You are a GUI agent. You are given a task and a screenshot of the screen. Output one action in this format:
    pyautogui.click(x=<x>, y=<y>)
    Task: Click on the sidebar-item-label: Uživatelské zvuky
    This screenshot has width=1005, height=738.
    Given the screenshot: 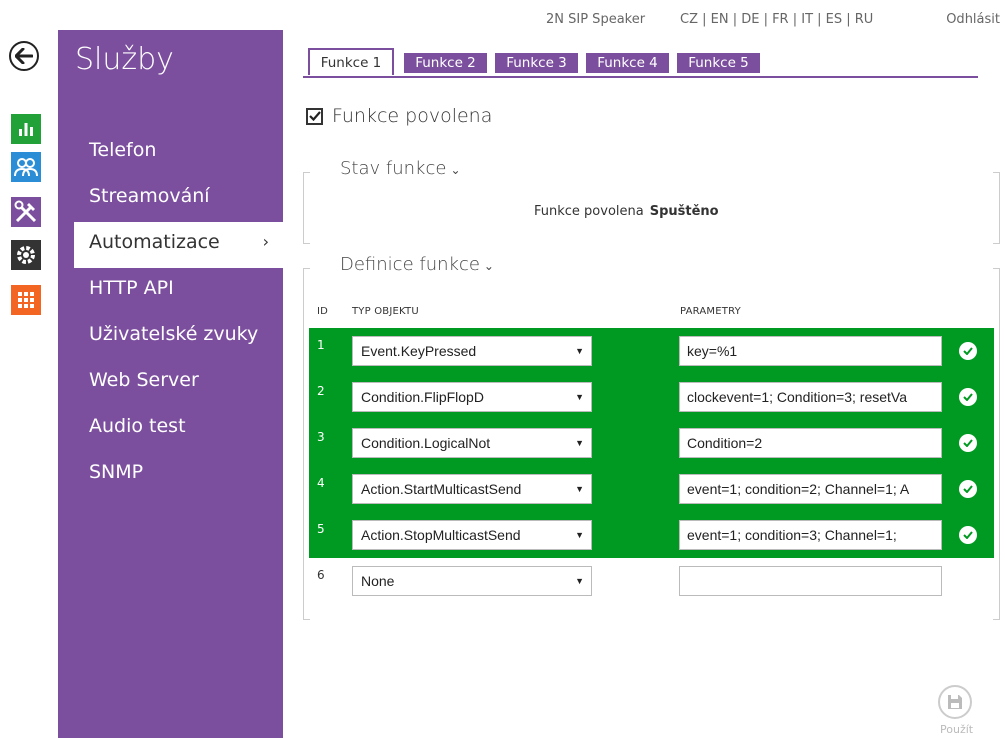 What is the action you would take?
    pyautogui.click(x=174, y=334)
    